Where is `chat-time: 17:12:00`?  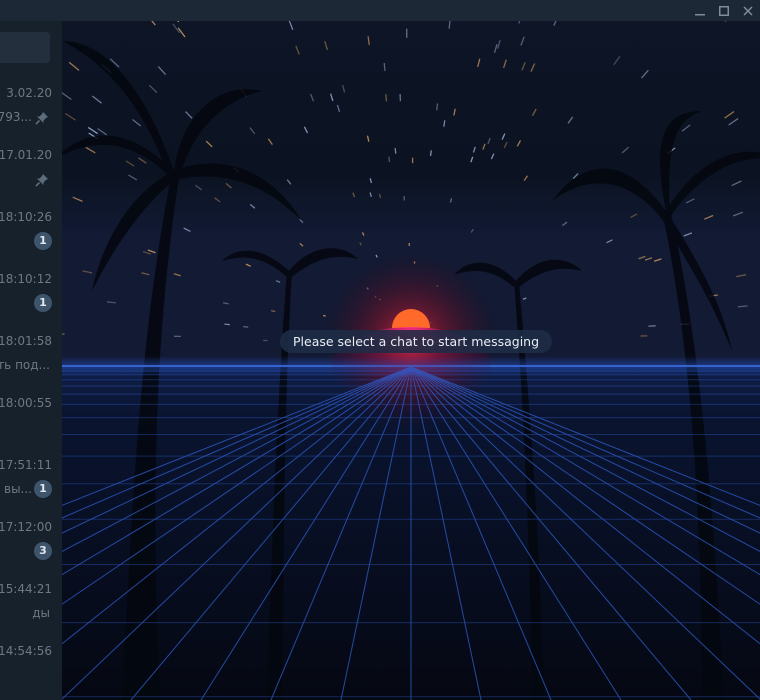 chat-time: 17:12:00 is located at coordinates (26, 527).